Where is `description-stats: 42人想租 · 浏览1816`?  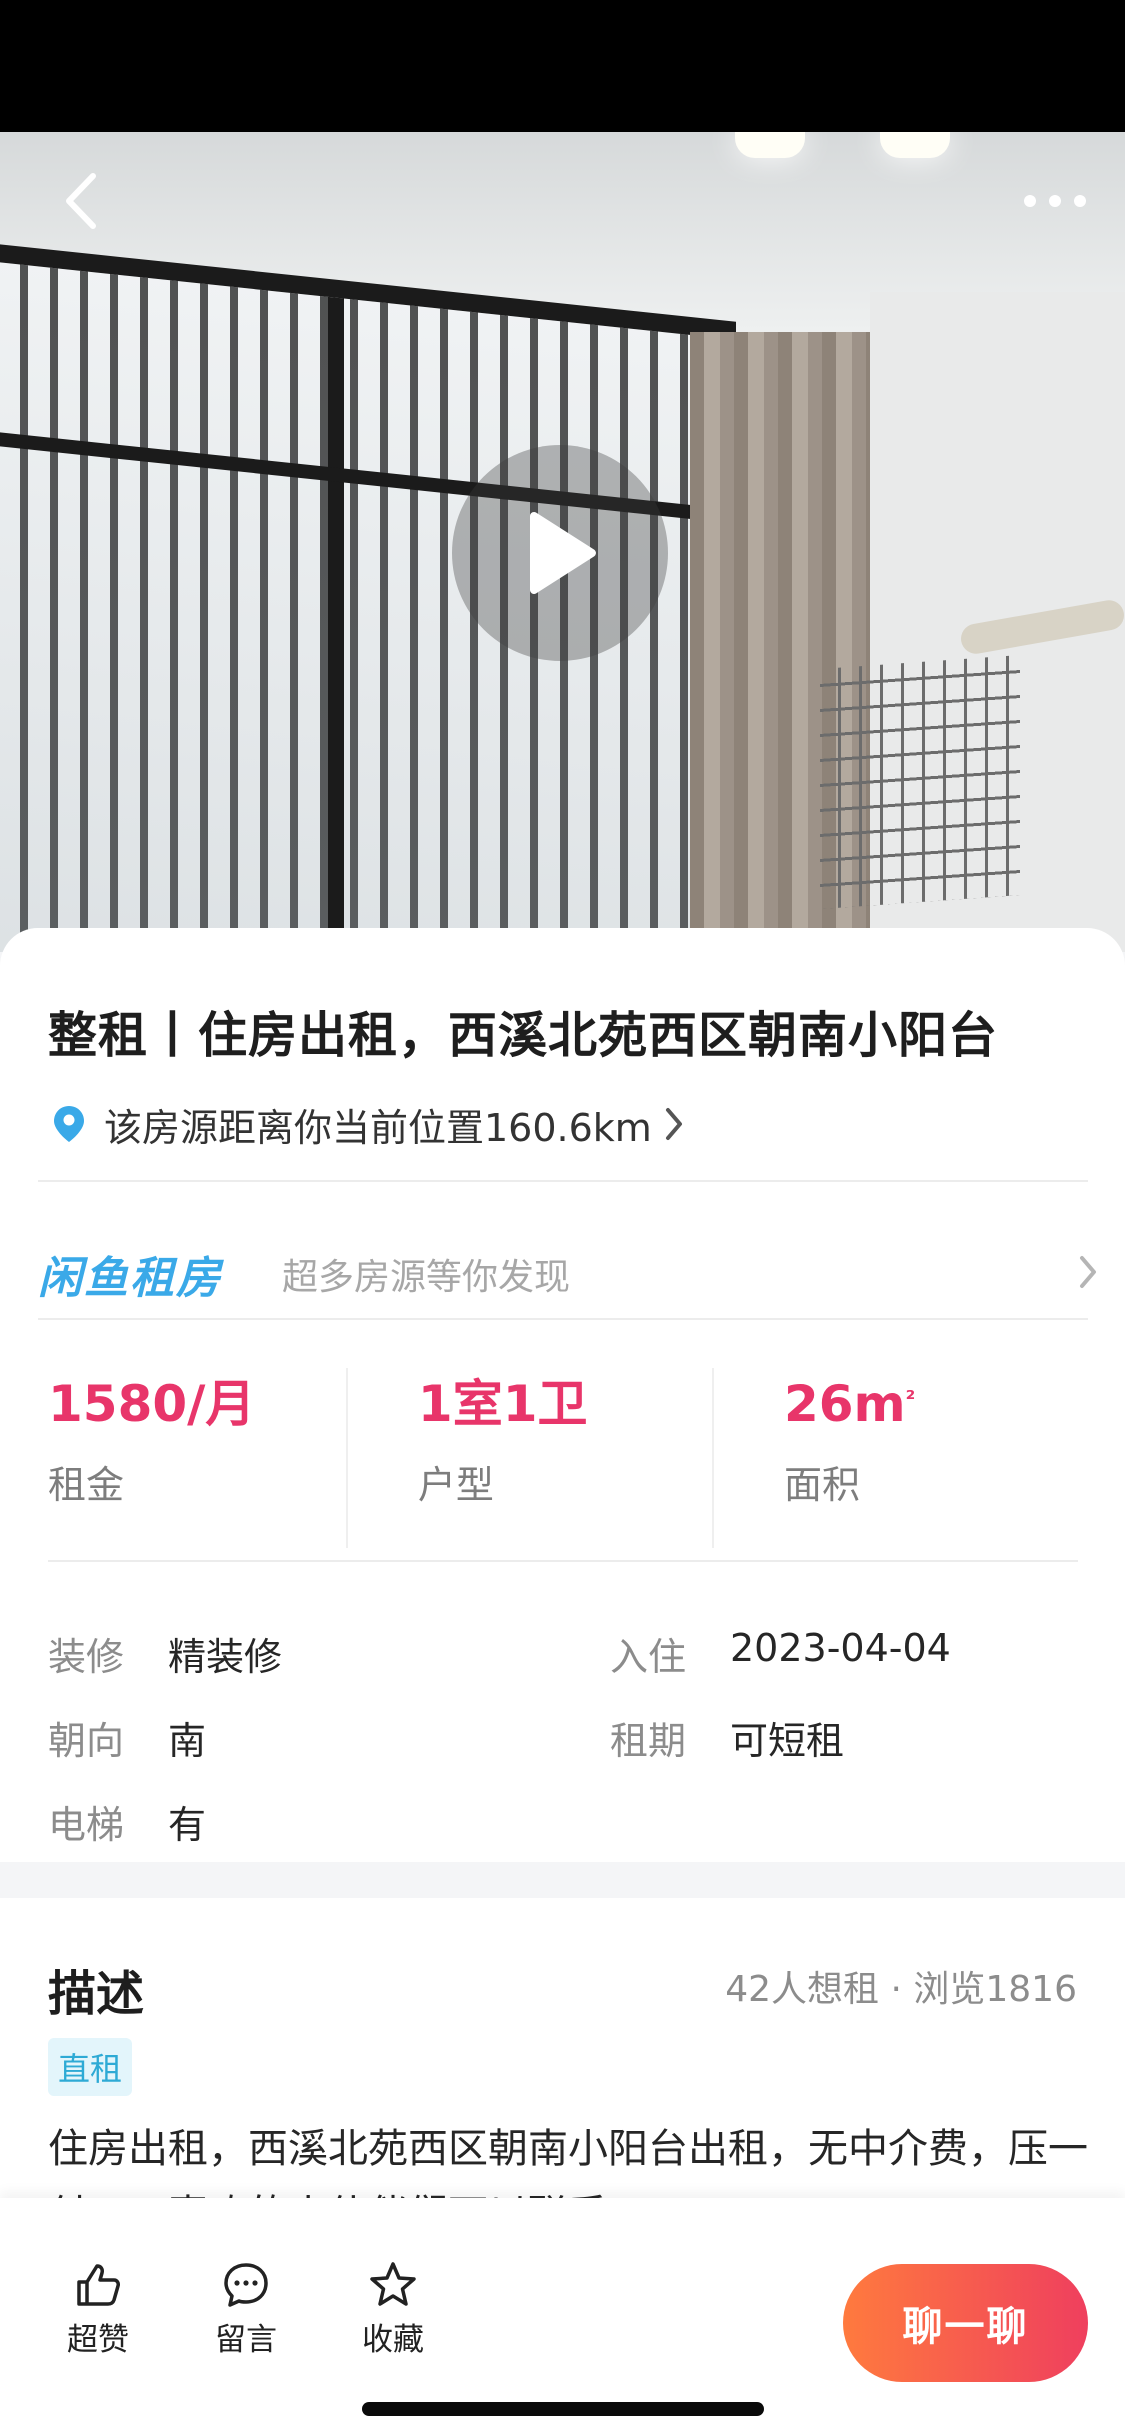 description-stats: 42人想租 · 浏览1816 is located at coordinates (901, 1989).